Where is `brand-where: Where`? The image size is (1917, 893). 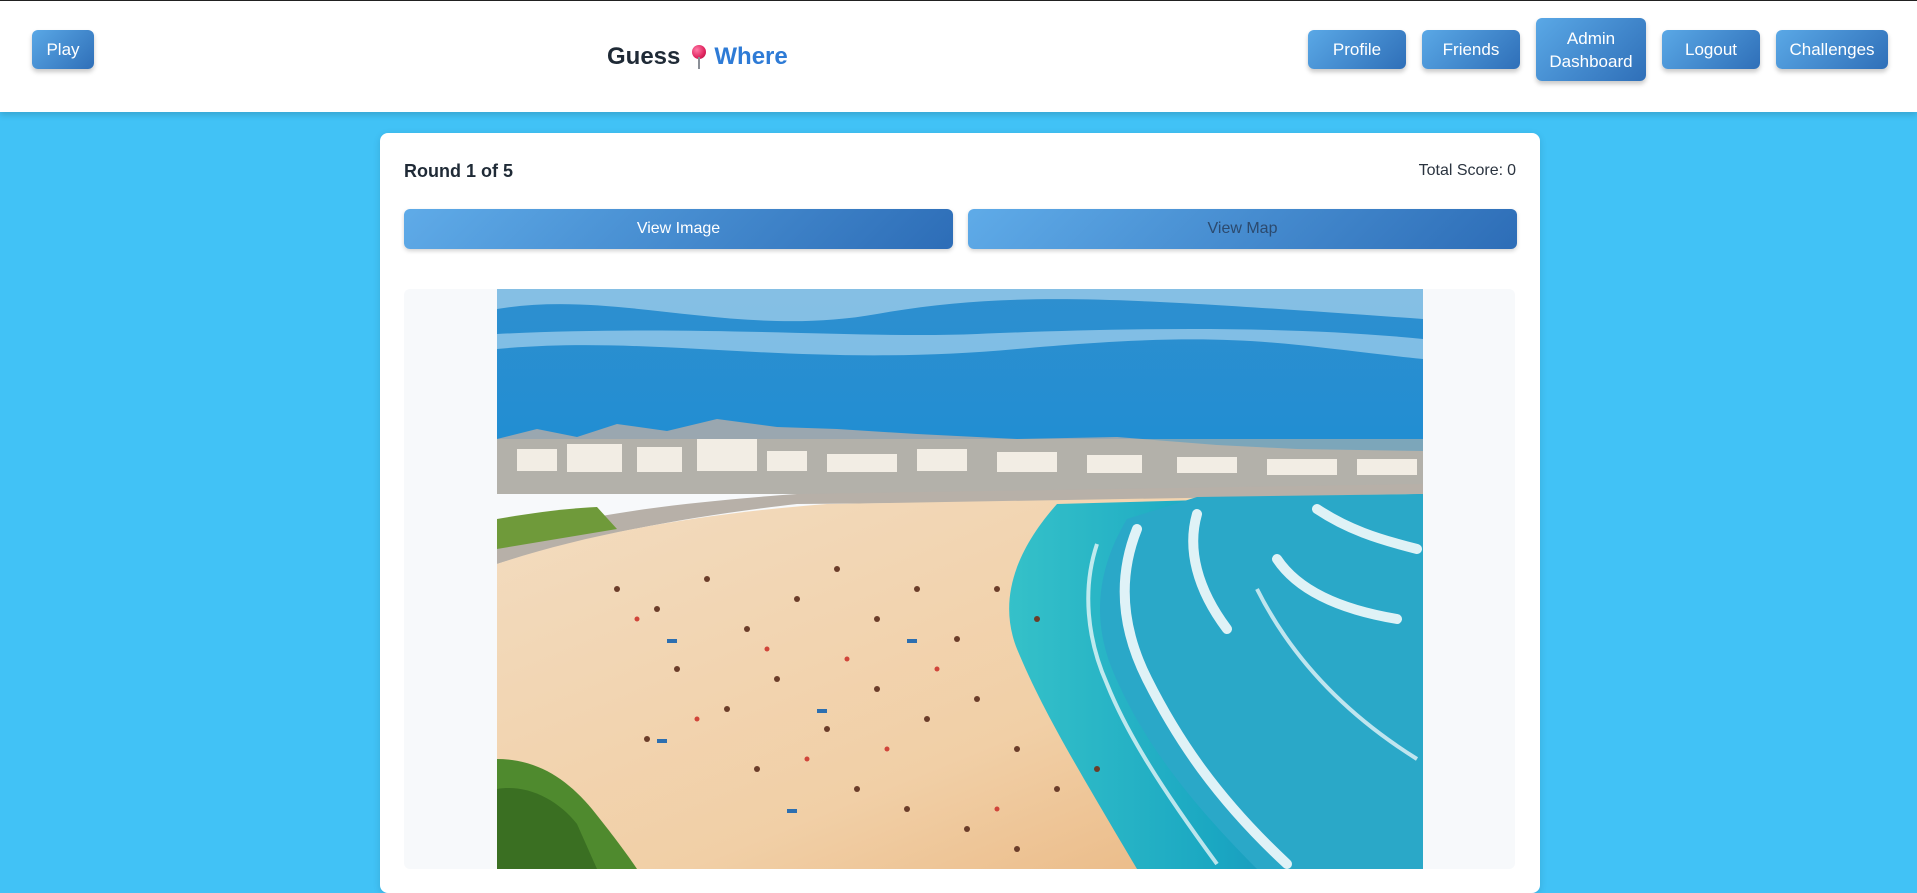 brand-where: Where is located at coordinates (751, 56).